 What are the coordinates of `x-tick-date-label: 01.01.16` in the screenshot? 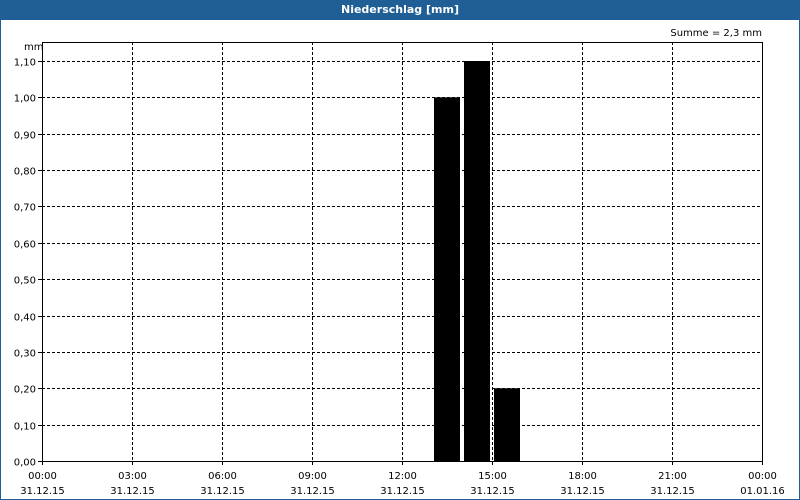 It's located at (762, 491).